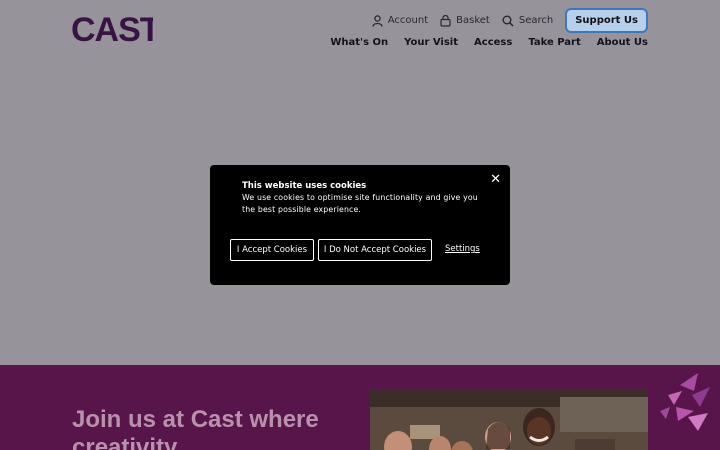  What do you see at coordinates (462, 249) in the screenshot?
I see `cookie-settings-link: Settings` at bounding box center [462, 249].